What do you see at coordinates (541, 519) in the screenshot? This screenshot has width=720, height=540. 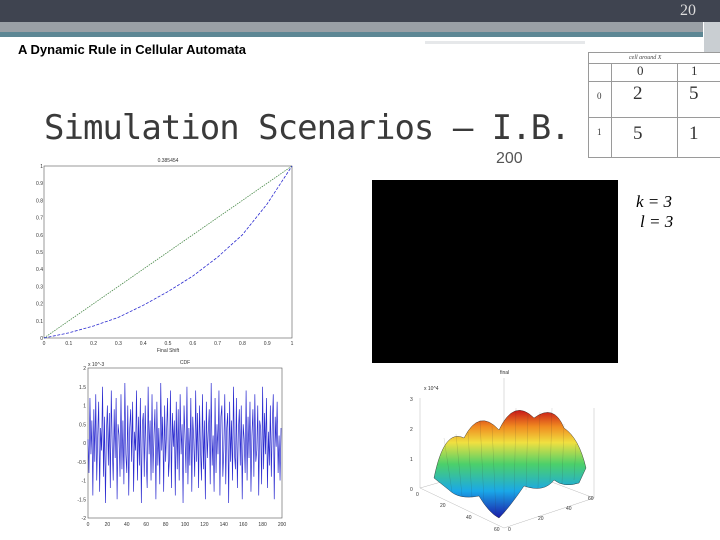 I see `surface-y-tick: 20` at bounding box center [541, 519].